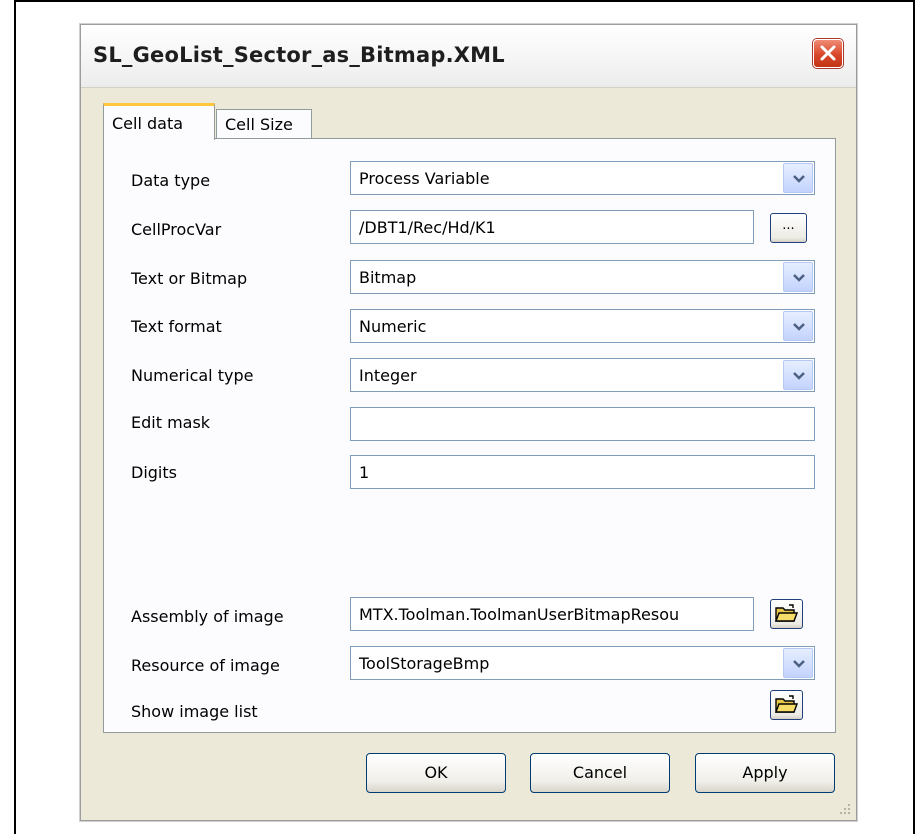  I want to click on assembly-browse-button, so click(786, 614).